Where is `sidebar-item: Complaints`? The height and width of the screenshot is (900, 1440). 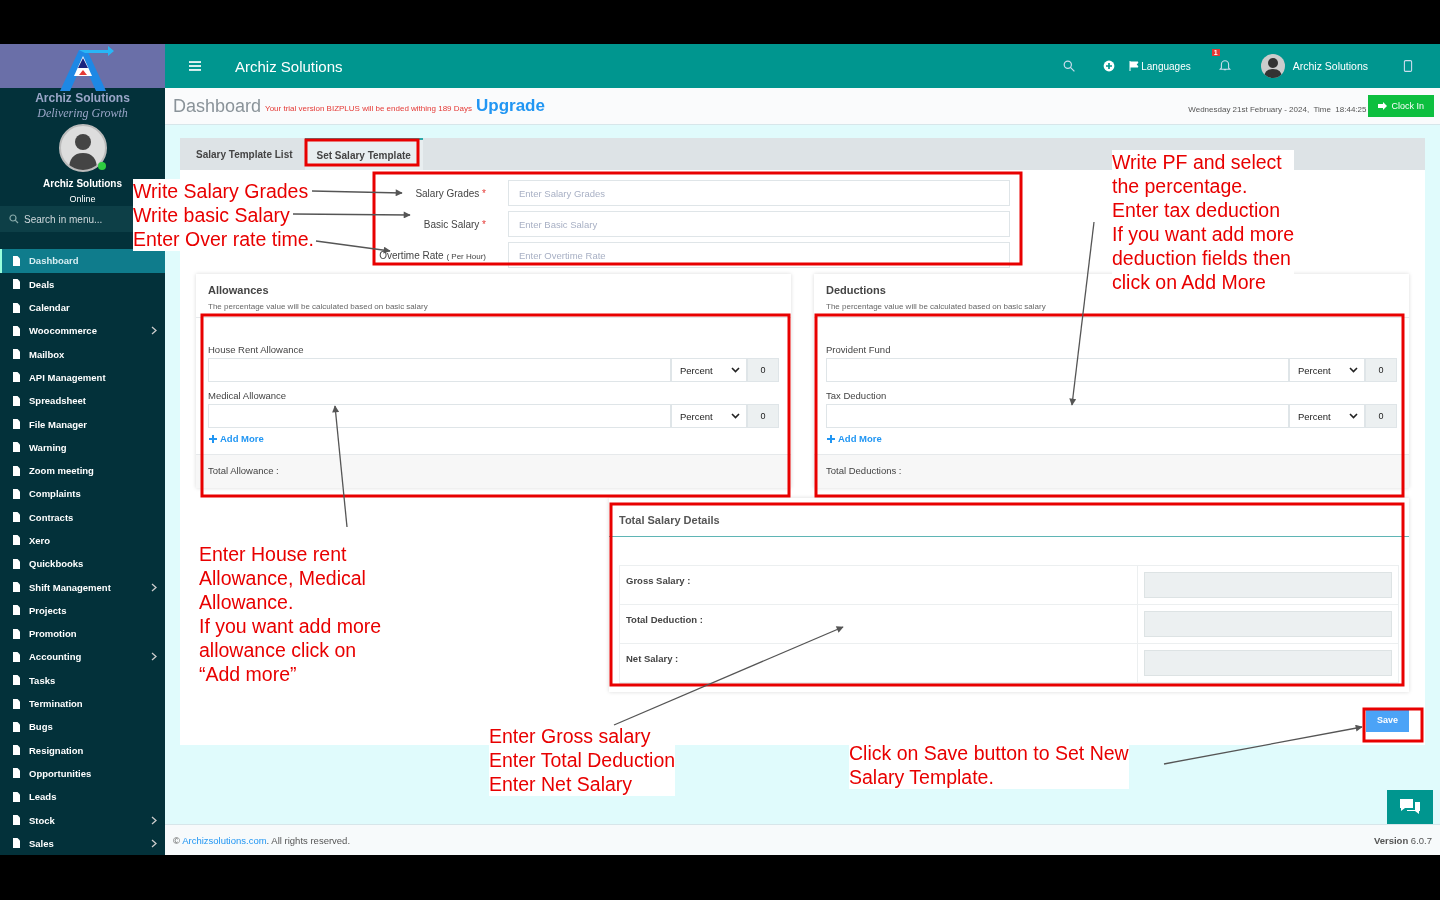 sidebar-item: Complaints is located at coordinates (82, 494).